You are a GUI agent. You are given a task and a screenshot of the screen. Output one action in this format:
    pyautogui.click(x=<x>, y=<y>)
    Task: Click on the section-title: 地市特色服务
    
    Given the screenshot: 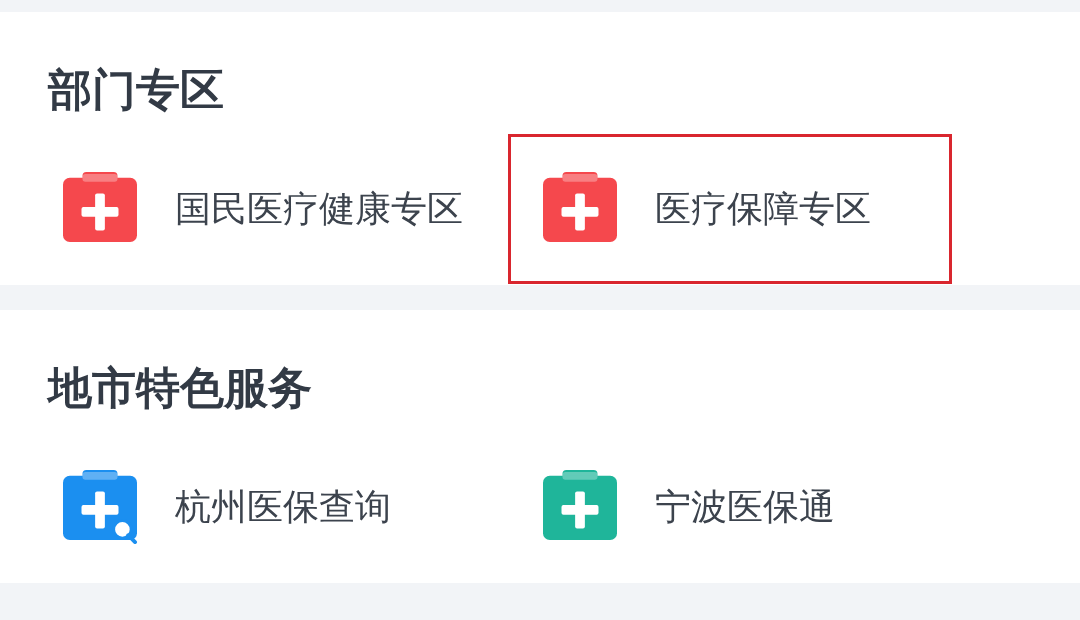 What is the action you would take?
    pyautogui.click(x=180, y=388)
    